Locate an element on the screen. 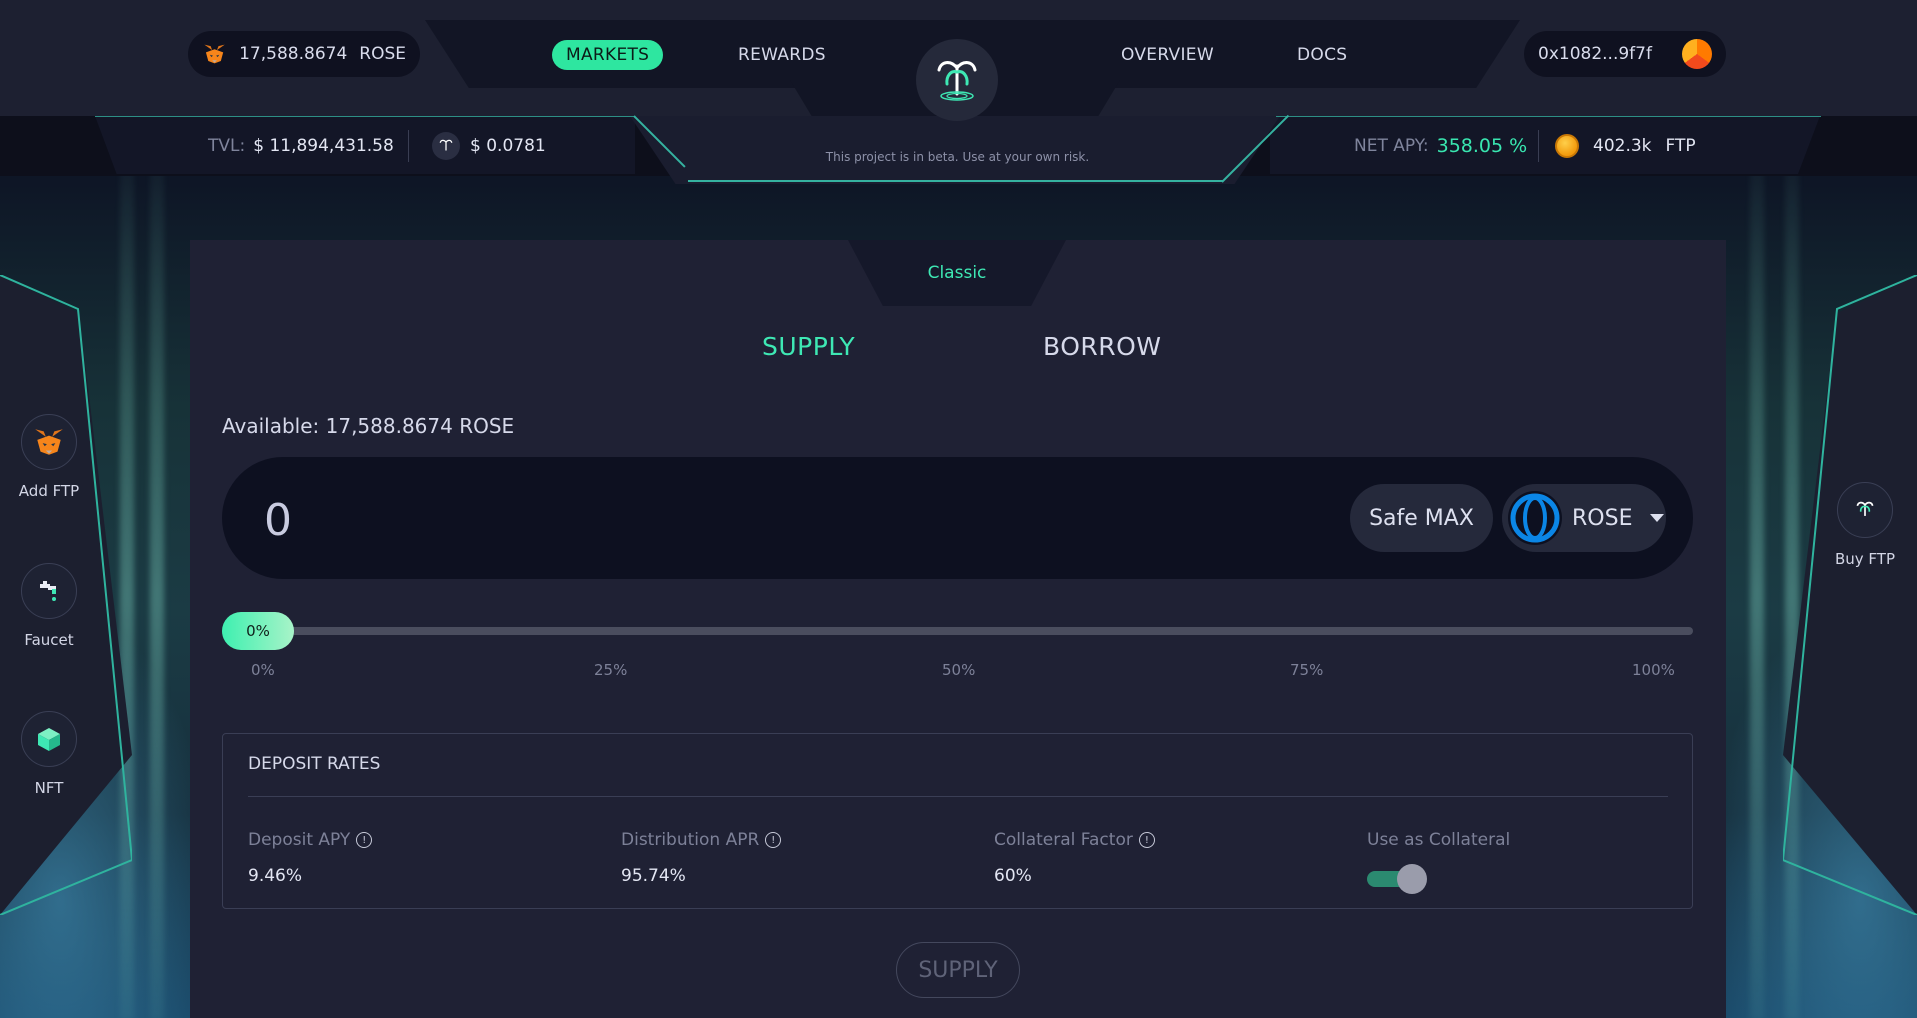 Image resolution: width=1917 pixels, height=1018 pixels. wallet-avatar-icon is located at coordinates (1697, 54).